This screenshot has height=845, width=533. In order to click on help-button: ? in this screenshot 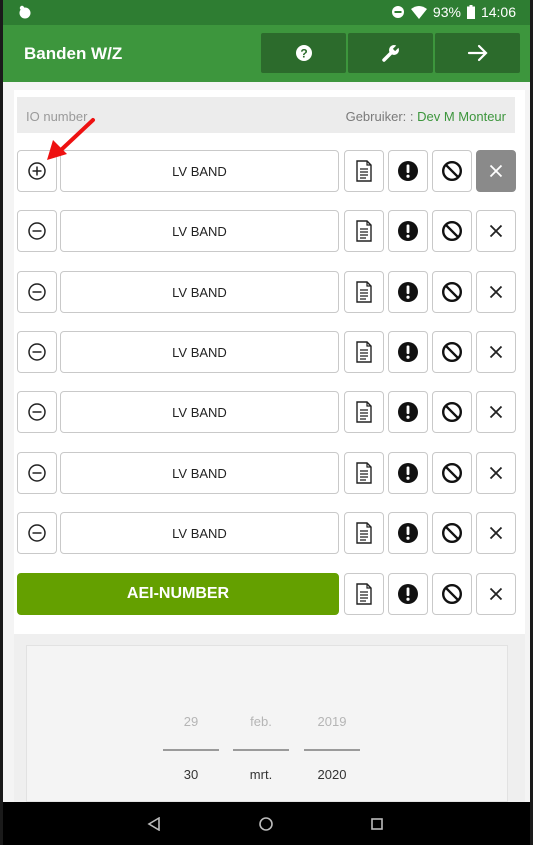, I will do `click(303, 53)`.